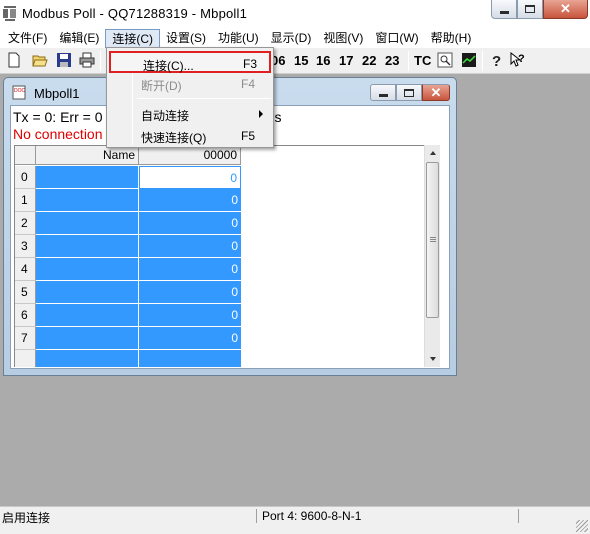 This screenshot has height=534, width=590. Describe the element at coordinates (436, 92) in the screenshot. I see `child-close-button: ✕` at that location.